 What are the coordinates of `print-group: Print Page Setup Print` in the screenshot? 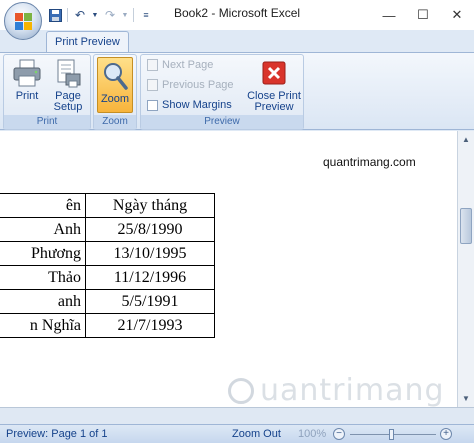 It's located at (47, 92).